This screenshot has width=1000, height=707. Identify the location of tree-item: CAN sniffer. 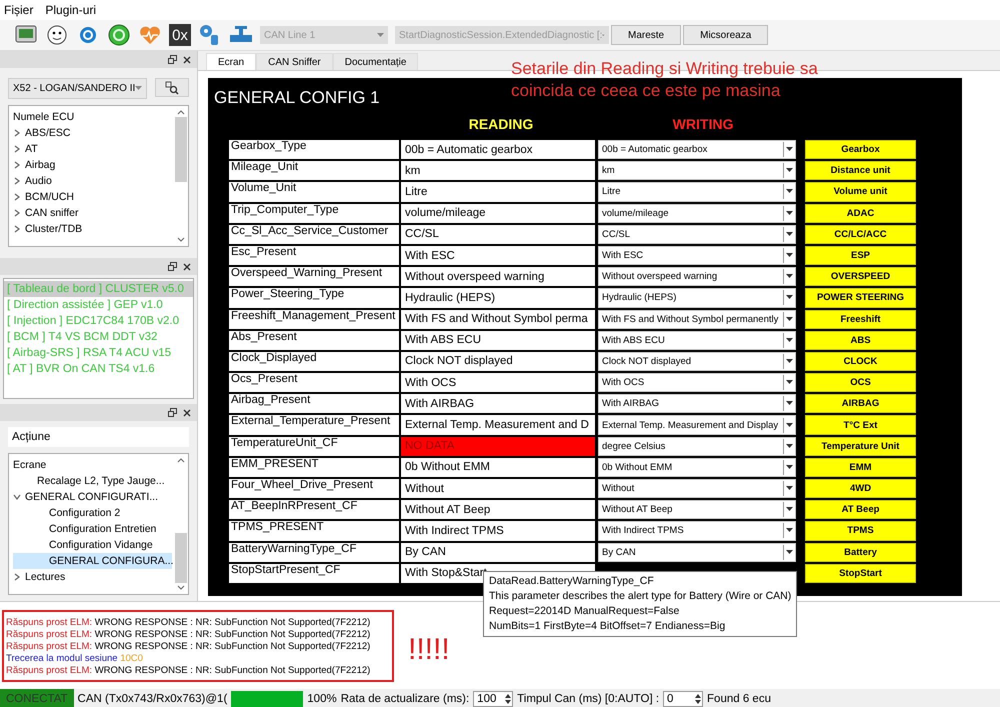
(92, 213).